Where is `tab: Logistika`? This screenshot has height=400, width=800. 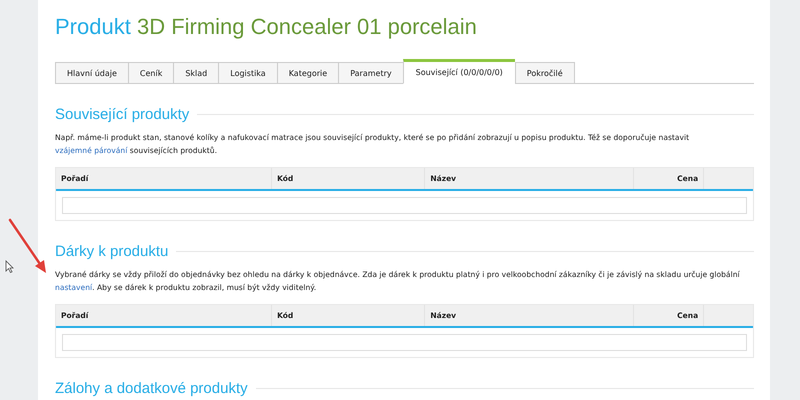
tab: Logistika is located at coordinates (247, 73).